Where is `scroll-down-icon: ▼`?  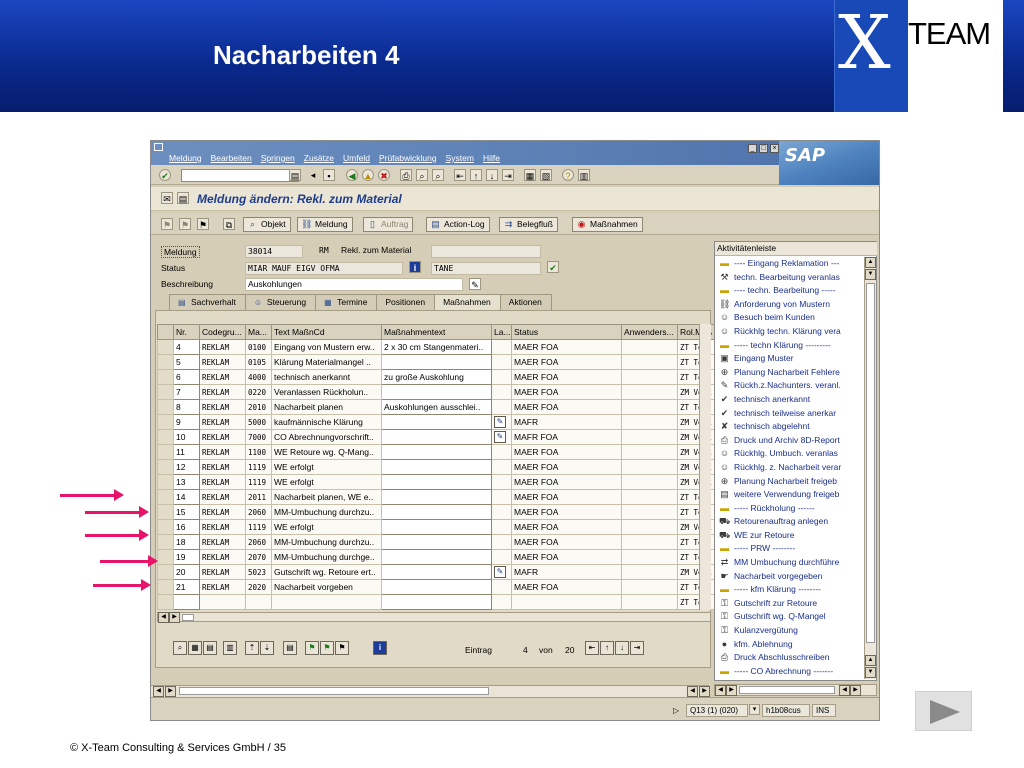
scroll-down-icon: ▼ is located at coordinates (870, 672).